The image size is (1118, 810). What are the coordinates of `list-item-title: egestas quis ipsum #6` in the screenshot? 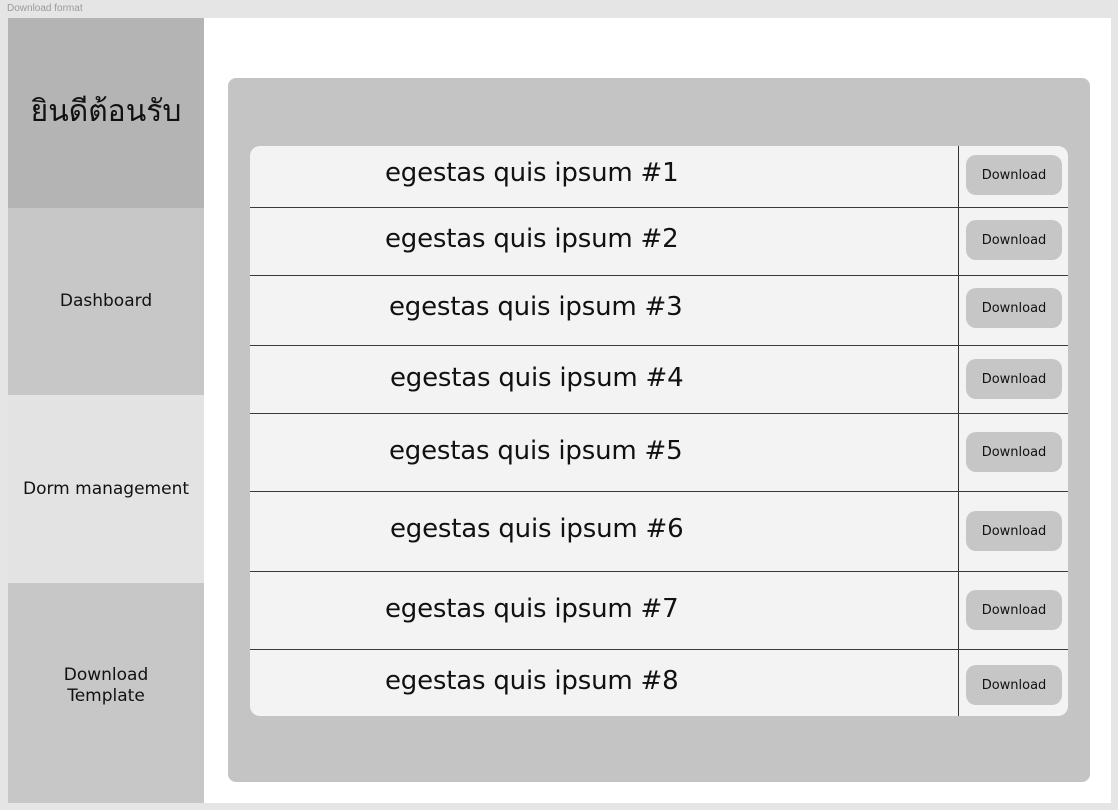 It's located at (537, 529).